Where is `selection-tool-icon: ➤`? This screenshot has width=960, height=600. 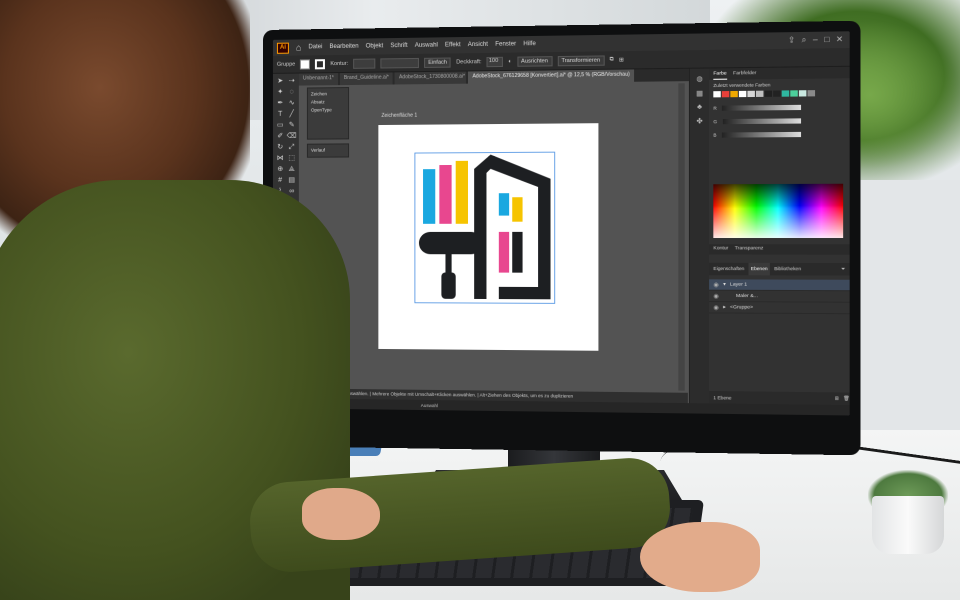 selection-tool-icon: ➤ is located at coordinates (280, 82).